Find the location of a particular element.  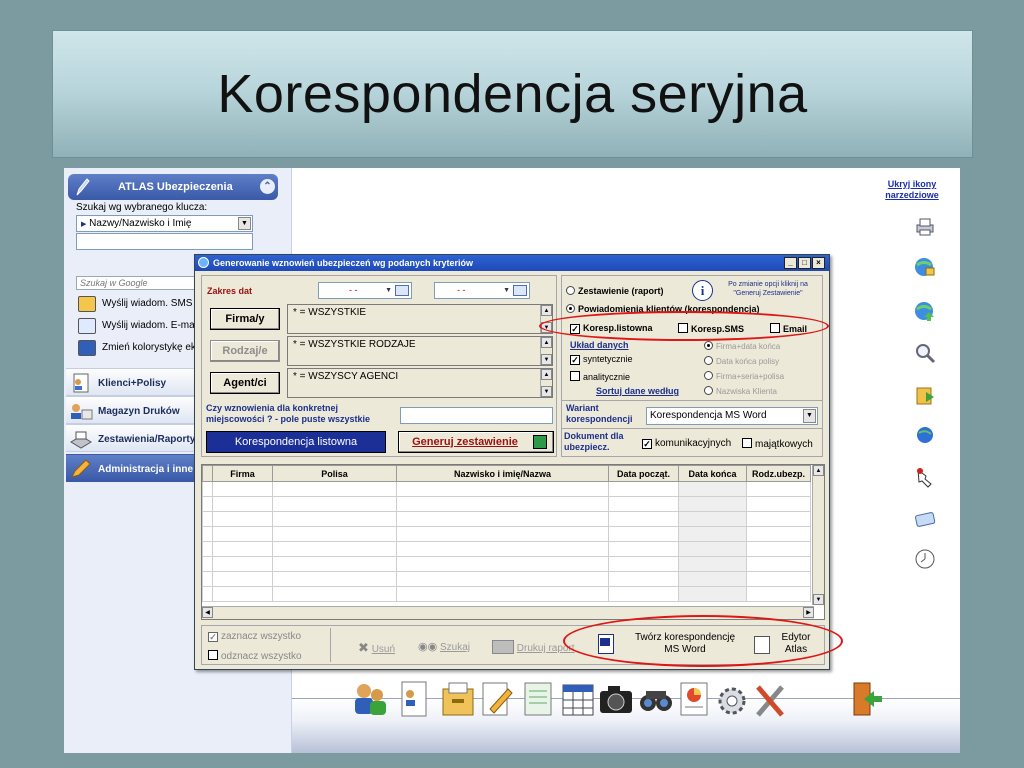

agent-button: Agent/ci is located at coordinates (245, 383).